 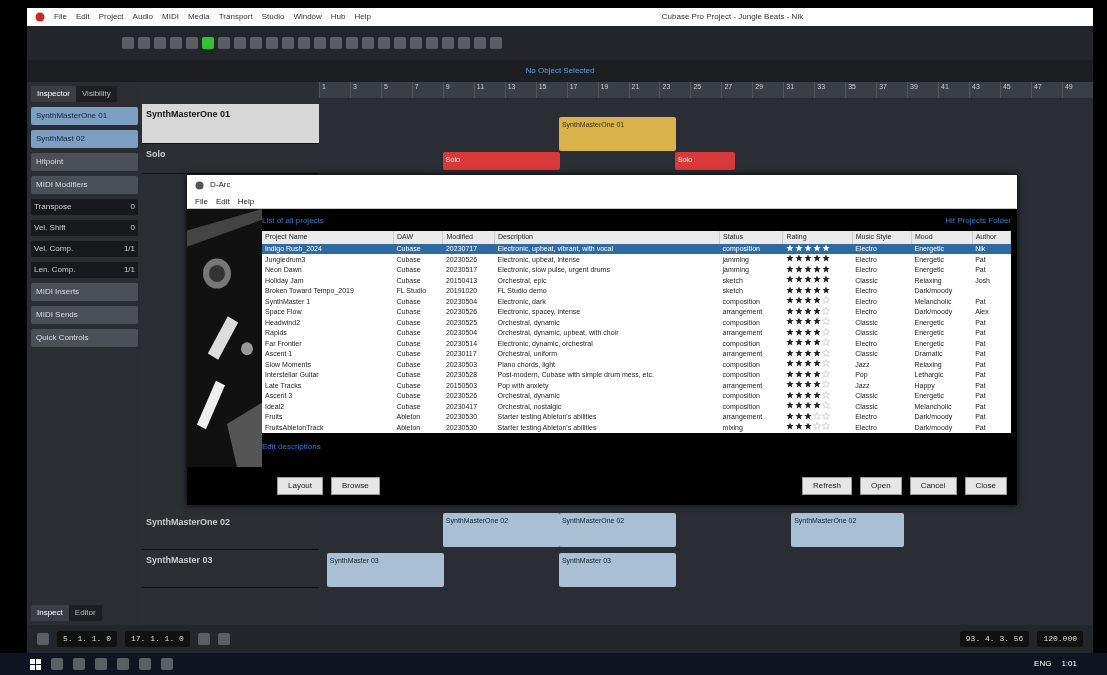 I want to click on dialog-button: Close, so click(x=985, y=486).